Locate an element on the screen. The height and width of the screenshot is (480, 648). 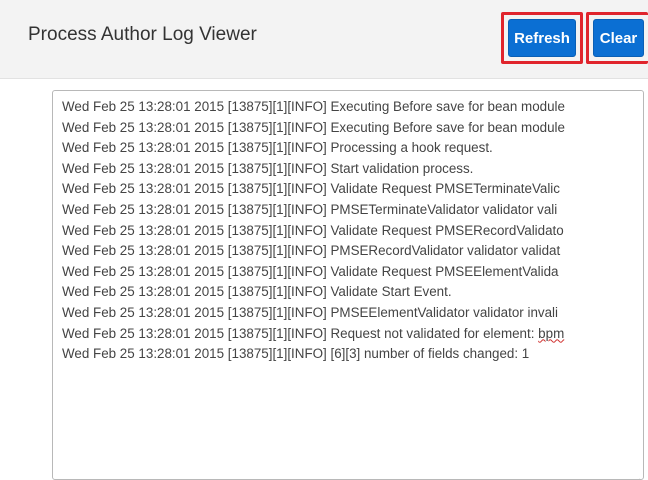
page-title: Process Author Log Viewer is located at coordinates (142, 34).